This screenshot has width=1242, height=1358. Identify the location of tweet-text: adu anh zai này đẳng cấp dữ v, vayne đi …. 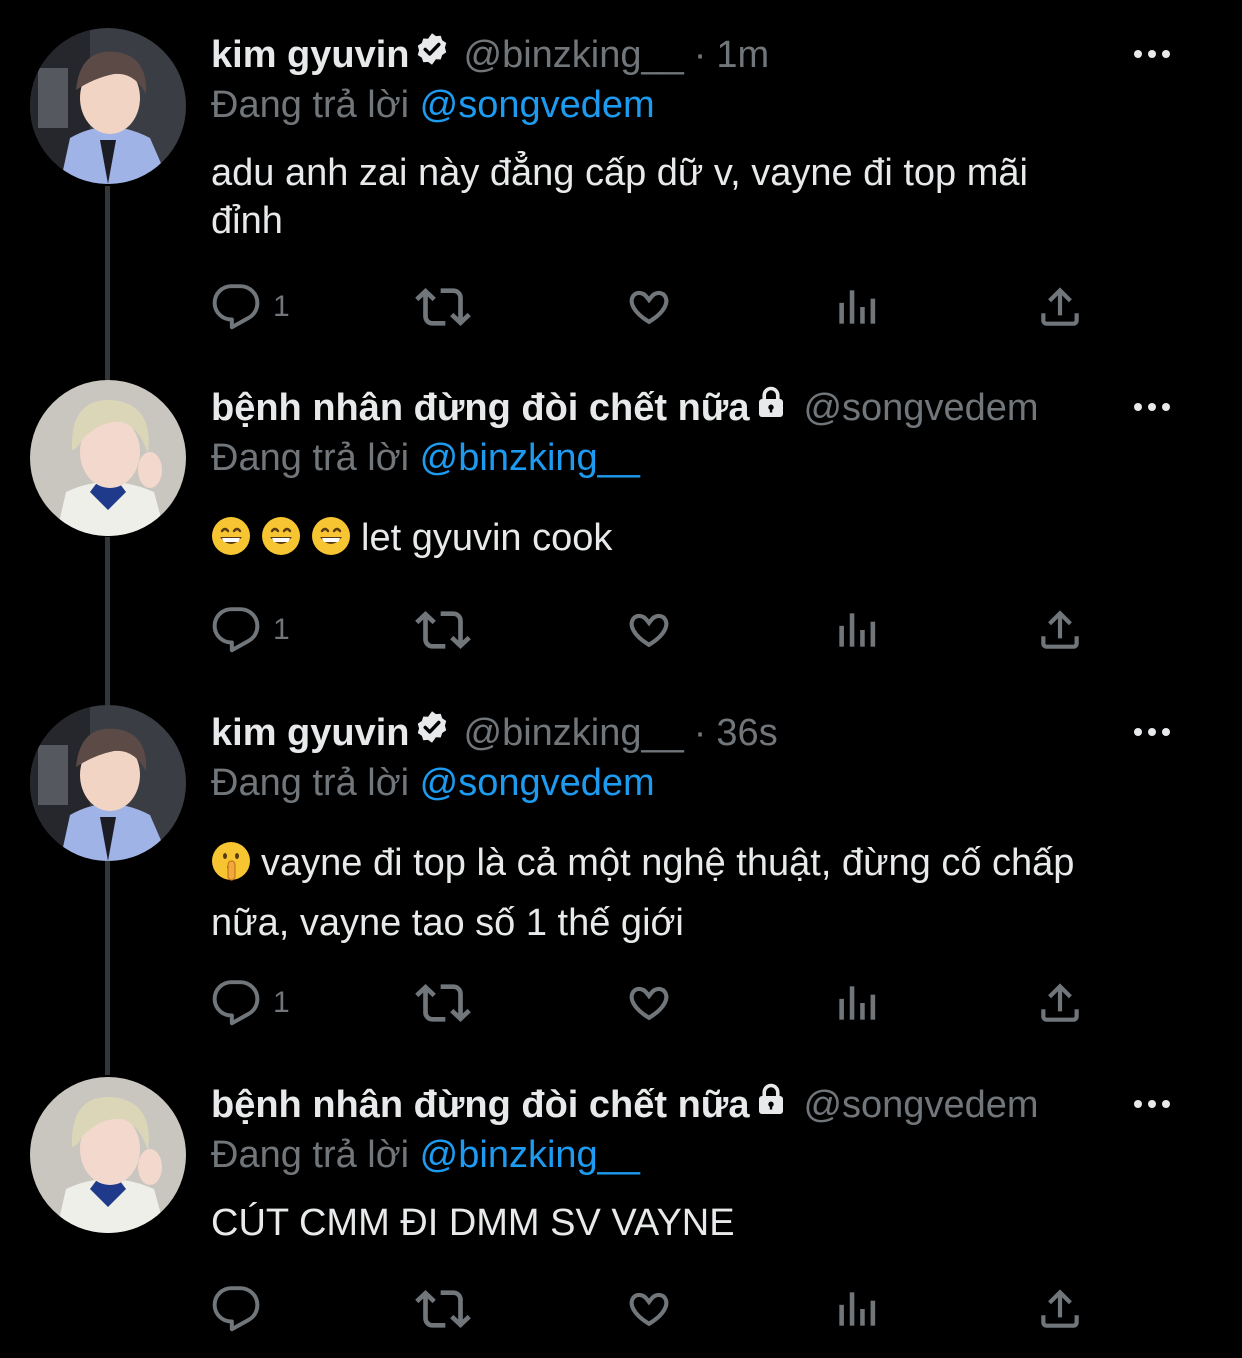
(706, 197).